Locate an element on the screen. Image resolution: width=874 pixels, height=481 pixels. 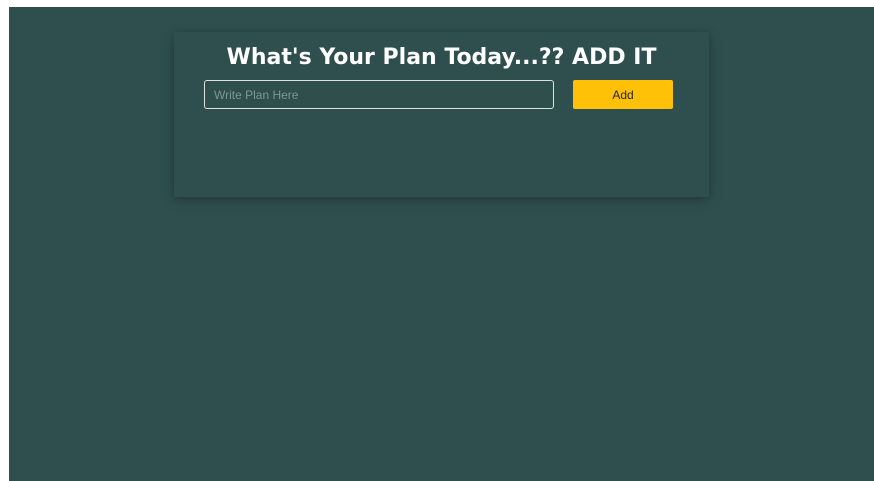
plan-input is located at coordinates (379, 94).